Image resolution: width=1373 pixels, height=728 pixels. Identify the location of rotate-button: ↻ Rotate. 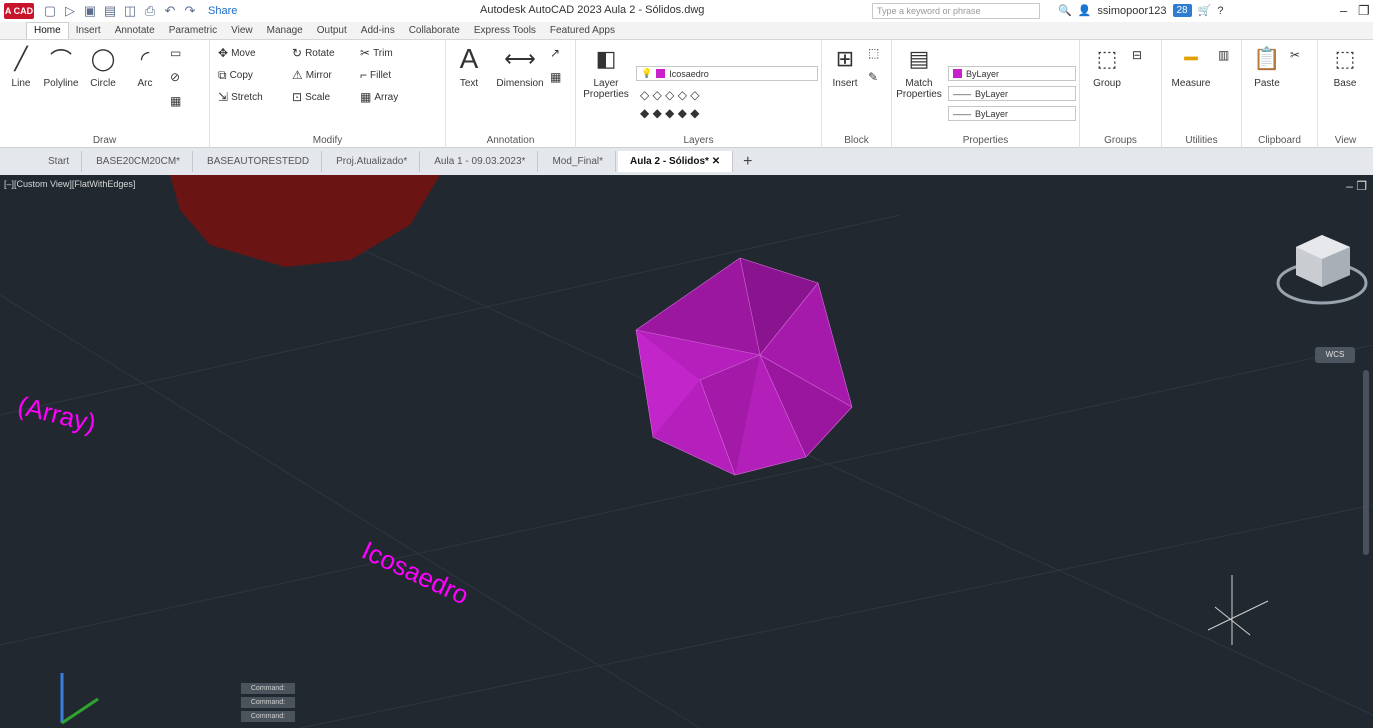
(313, 53).